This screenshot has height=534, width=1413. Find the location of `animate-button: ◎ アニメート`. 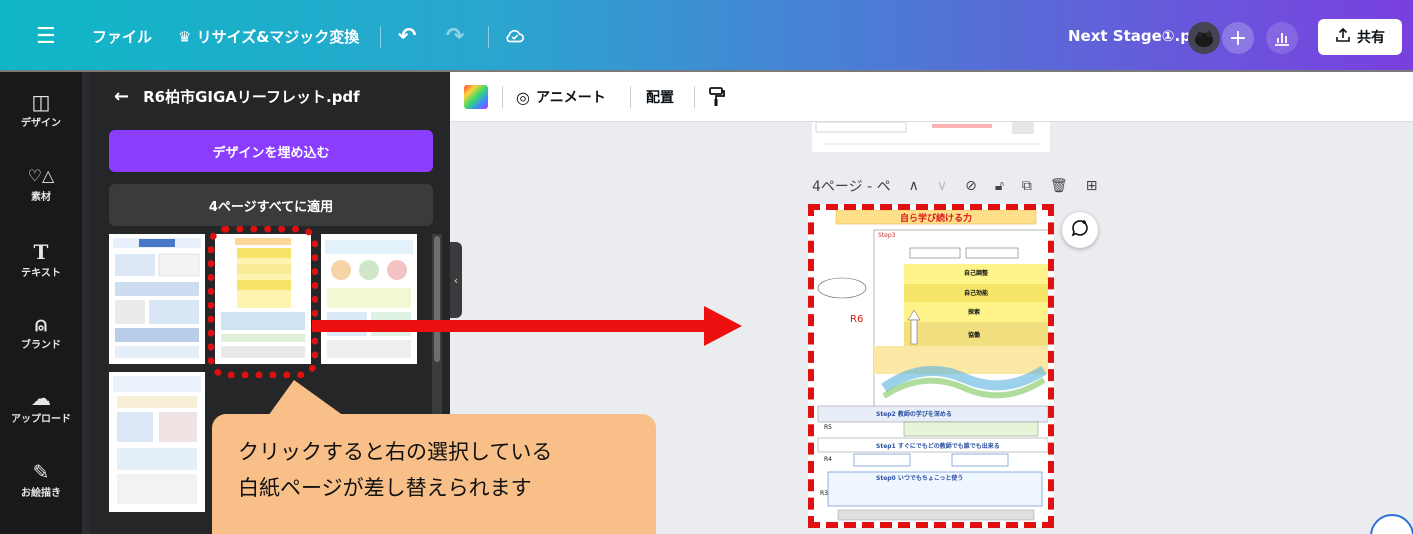

animate-button: ◎ アニメート is located at coordinates (561, 97).